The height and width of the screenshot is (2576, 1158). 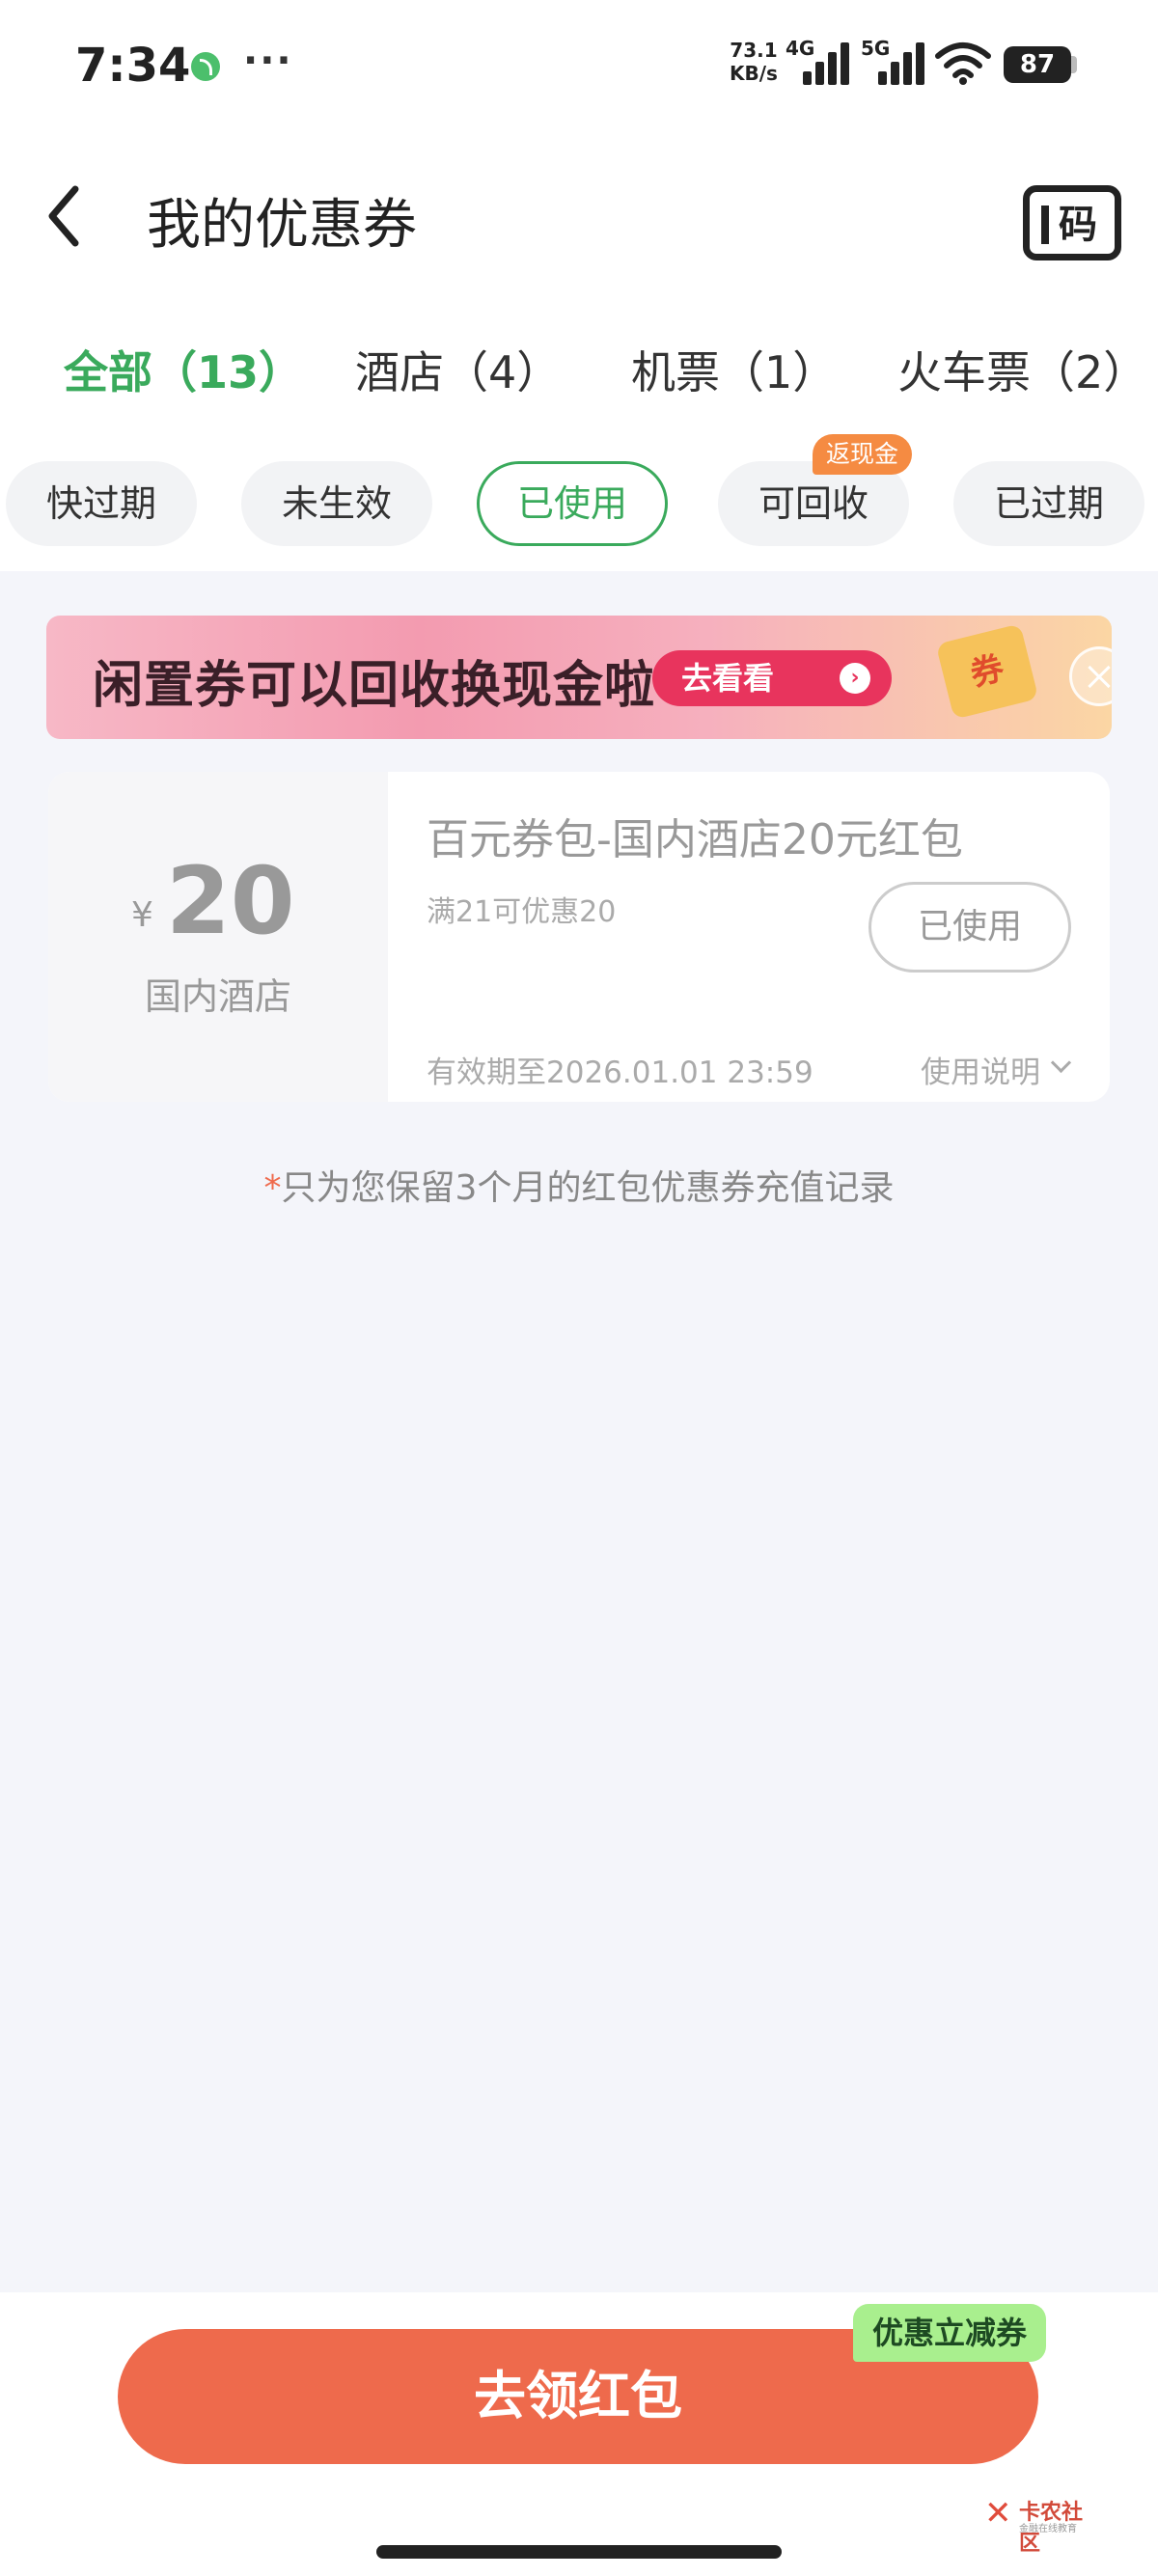 What do you see at coordinates (728, 679) in the screenshot?
I see `banner-go-label: 去看看` at bounding box center [728, 679].